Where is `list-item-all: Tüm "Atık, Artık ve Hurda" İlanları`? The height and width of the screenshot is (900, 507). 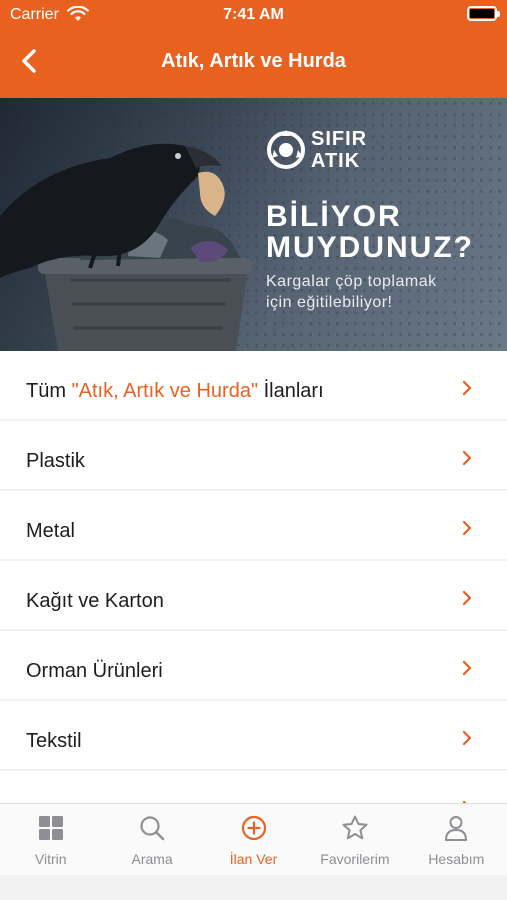
list-item-all: Tüm "Atık, Artık ve Hurda" İlanları is located at coordinates (253, 385).